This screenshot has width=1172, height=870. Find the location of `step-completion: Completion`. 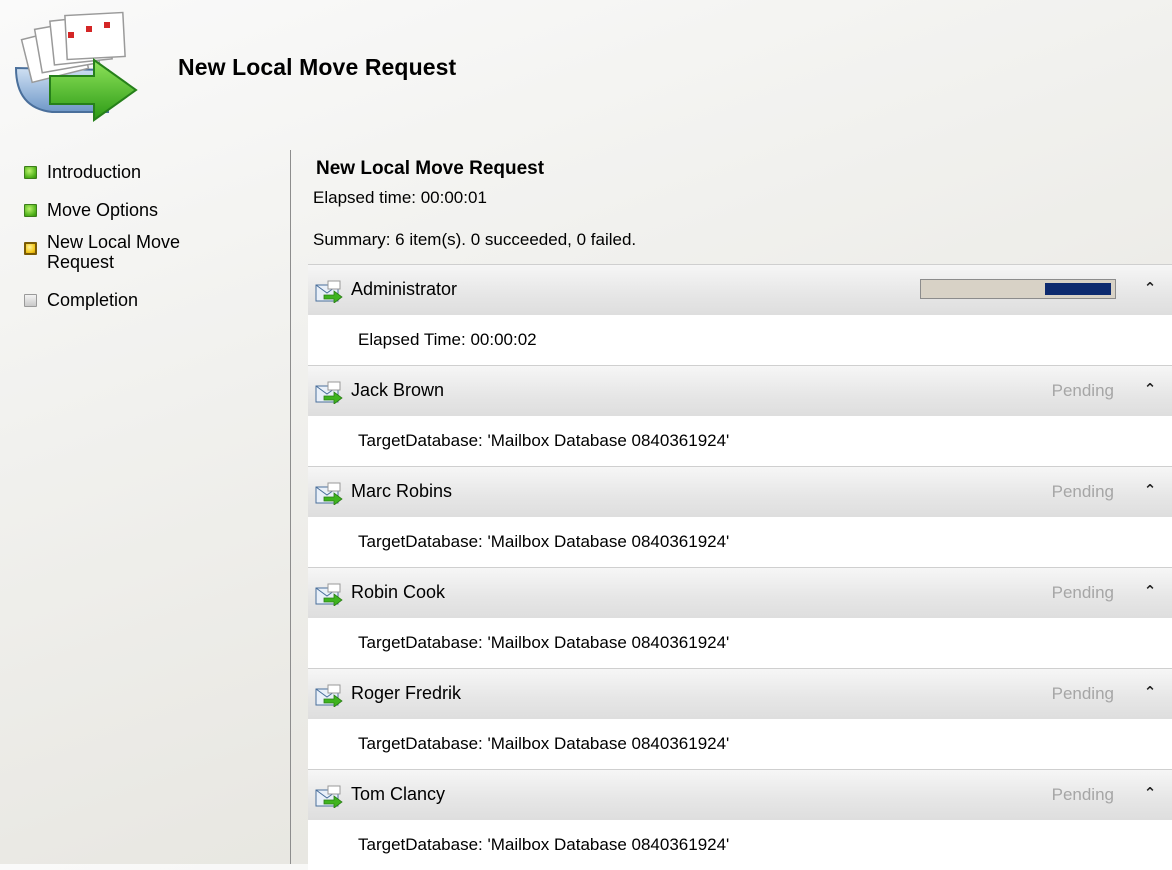

step-completion: Completion is located at coordinates (154, 300).